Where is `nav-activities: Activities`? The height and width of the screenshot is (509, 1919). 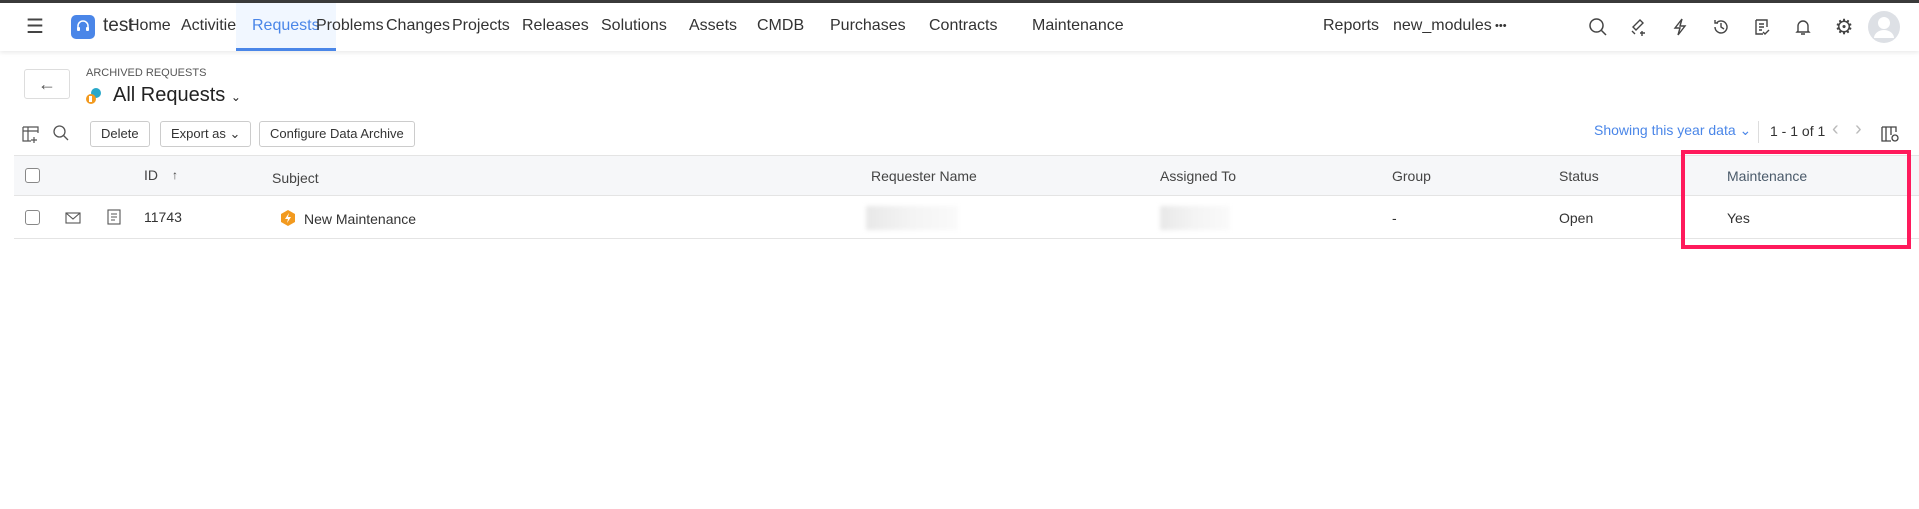 nav-activities: Activities is located at coordinates (212, 27).